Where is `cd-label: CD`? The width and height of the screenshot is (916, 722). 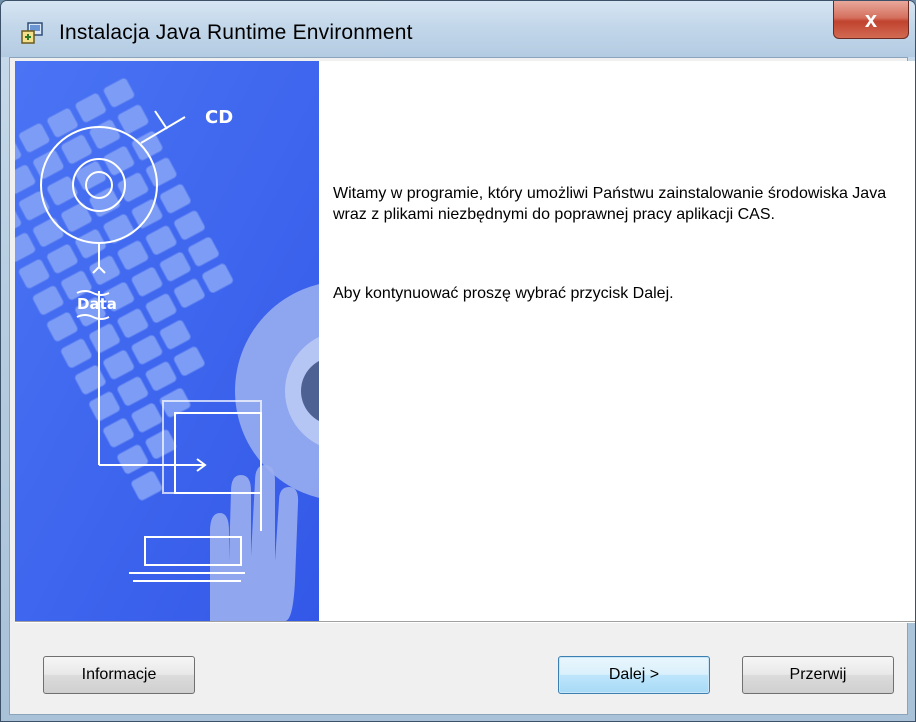
cd-label: CD is located at coordinates (219, 117).